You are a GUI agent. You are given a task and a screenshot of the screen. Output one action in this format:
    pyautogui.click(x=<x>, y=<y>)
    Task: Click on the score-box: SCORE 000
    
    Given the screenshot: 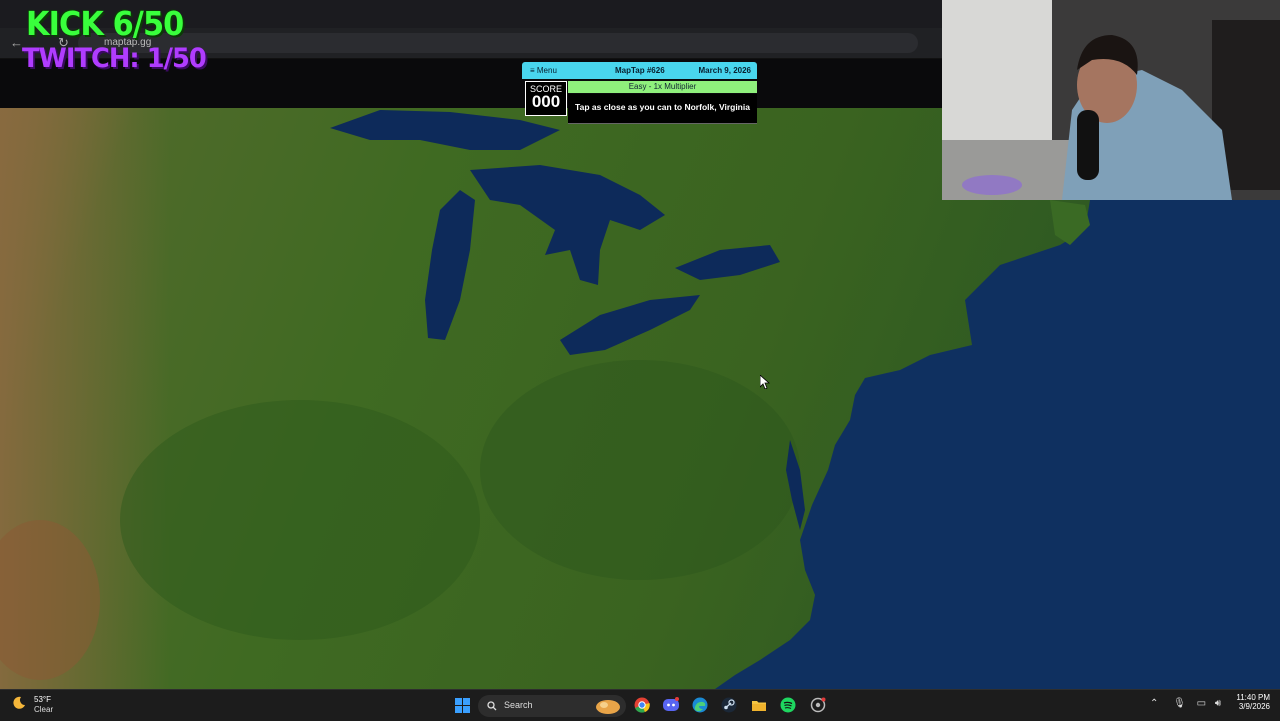 What is the action you would take?
    pyautogui.click(x=546, y=98)
    